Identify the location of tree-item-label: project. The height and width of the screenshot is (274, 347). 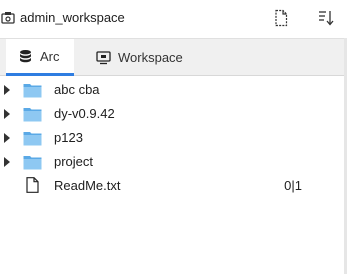
(74, 161).